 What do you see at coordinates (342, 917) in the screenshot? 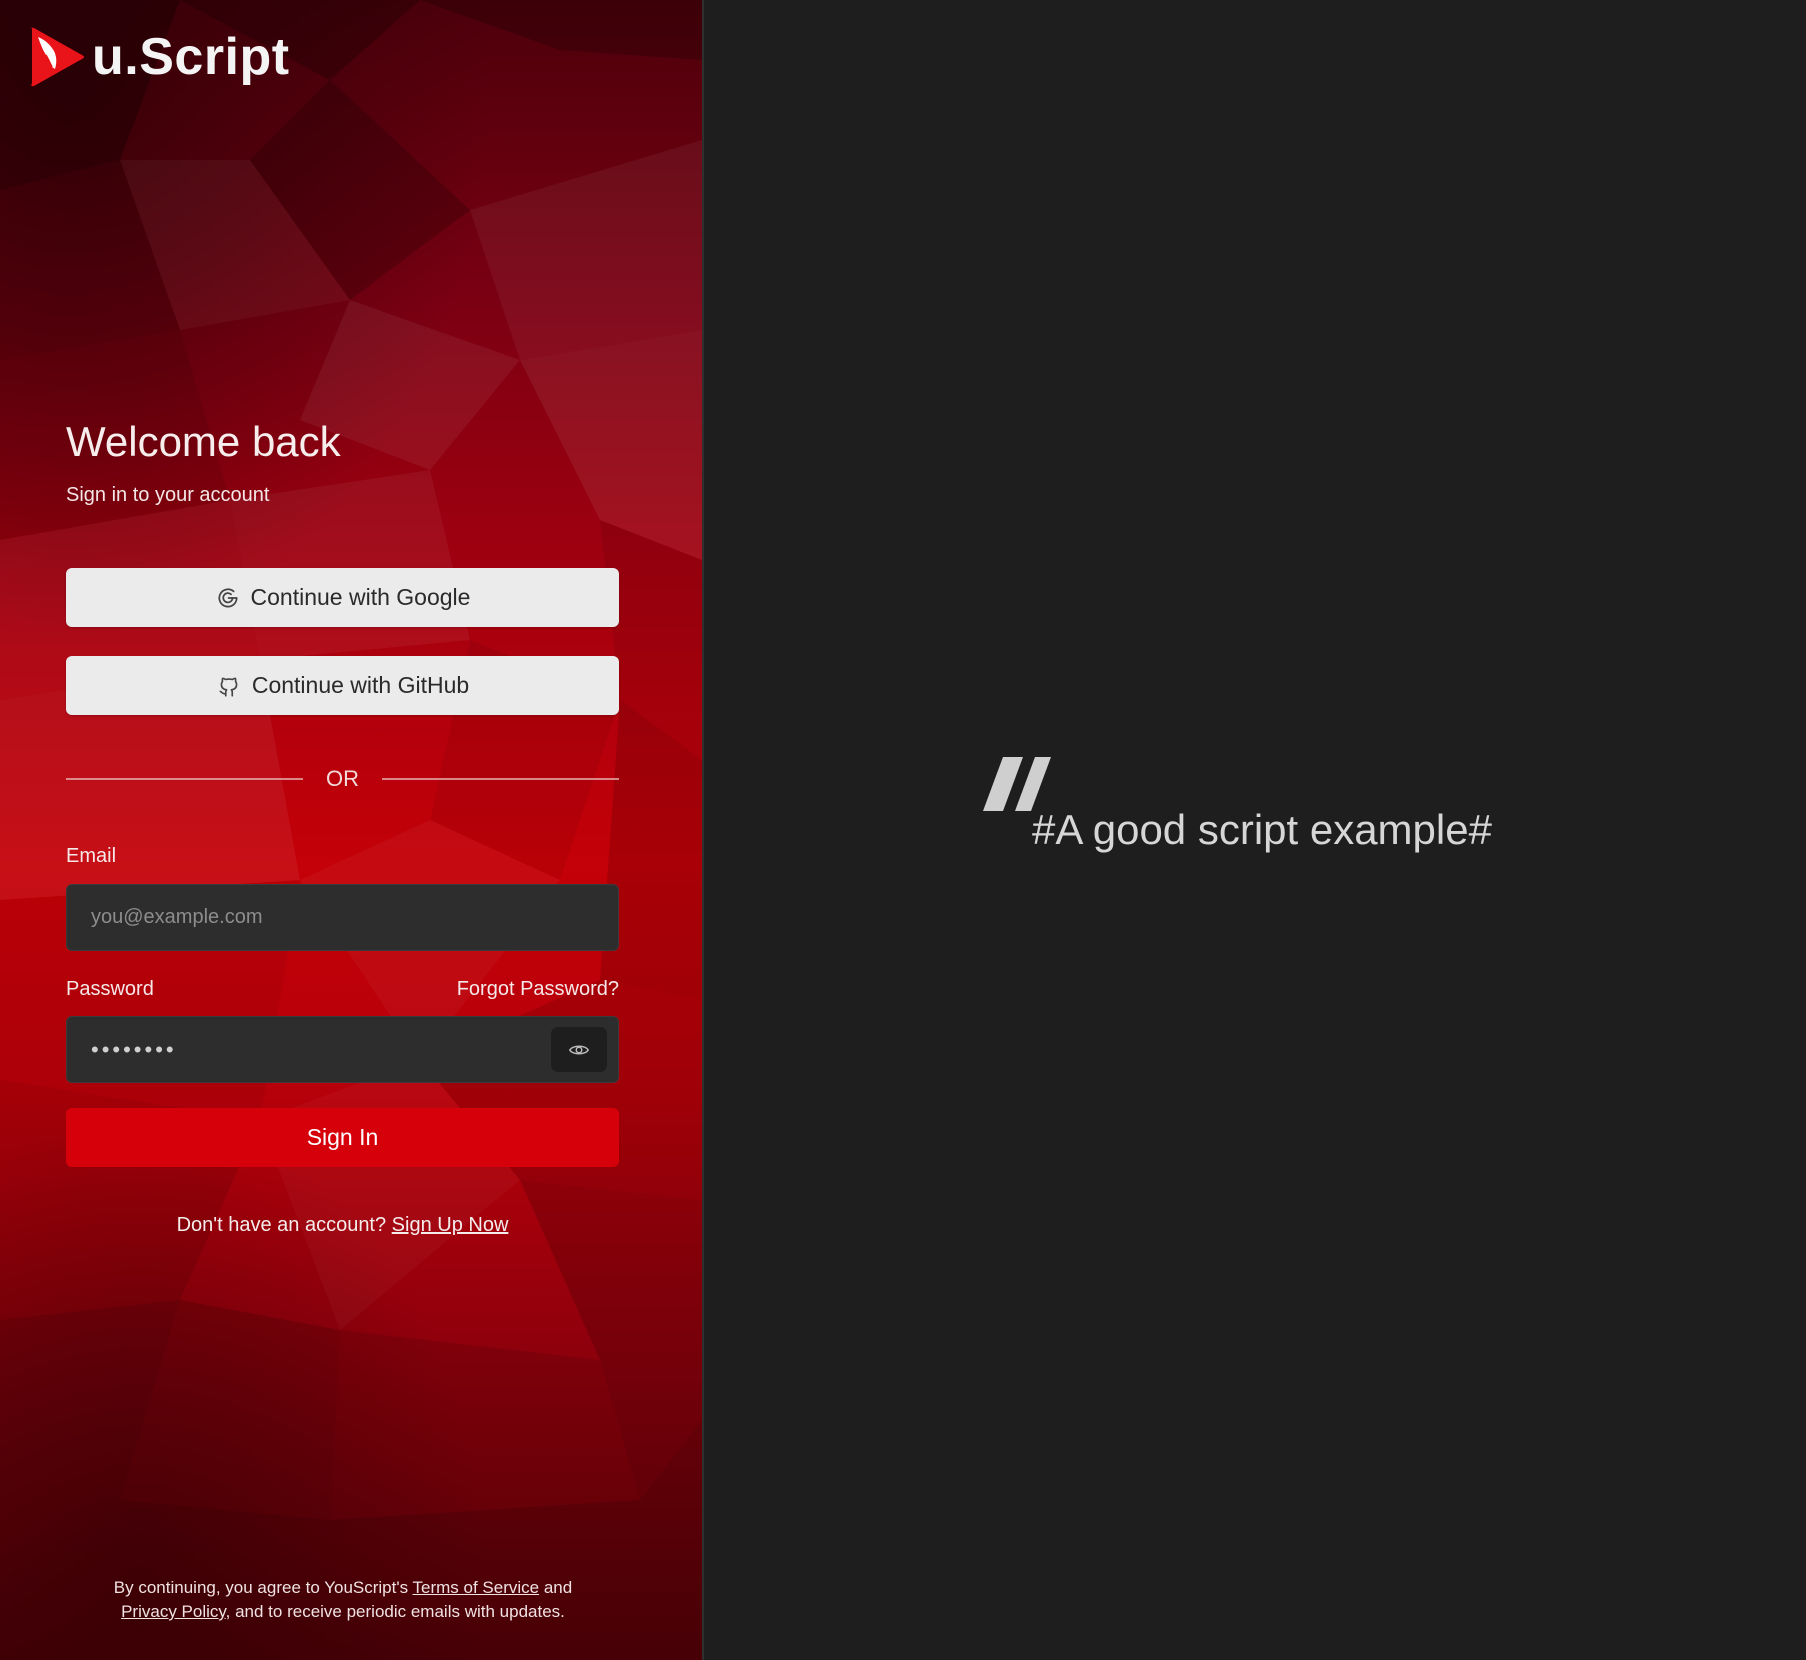
I see `email-input` at bounding box center [342, 917].